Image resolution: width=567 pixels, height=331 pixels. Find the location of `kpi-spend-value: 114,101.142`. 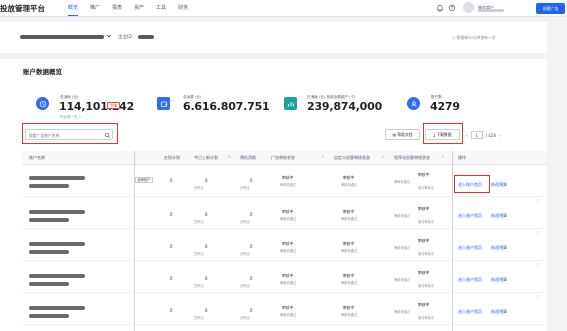

kpi-spend-value: 114,101.142 is located at coordinates (97, 106).